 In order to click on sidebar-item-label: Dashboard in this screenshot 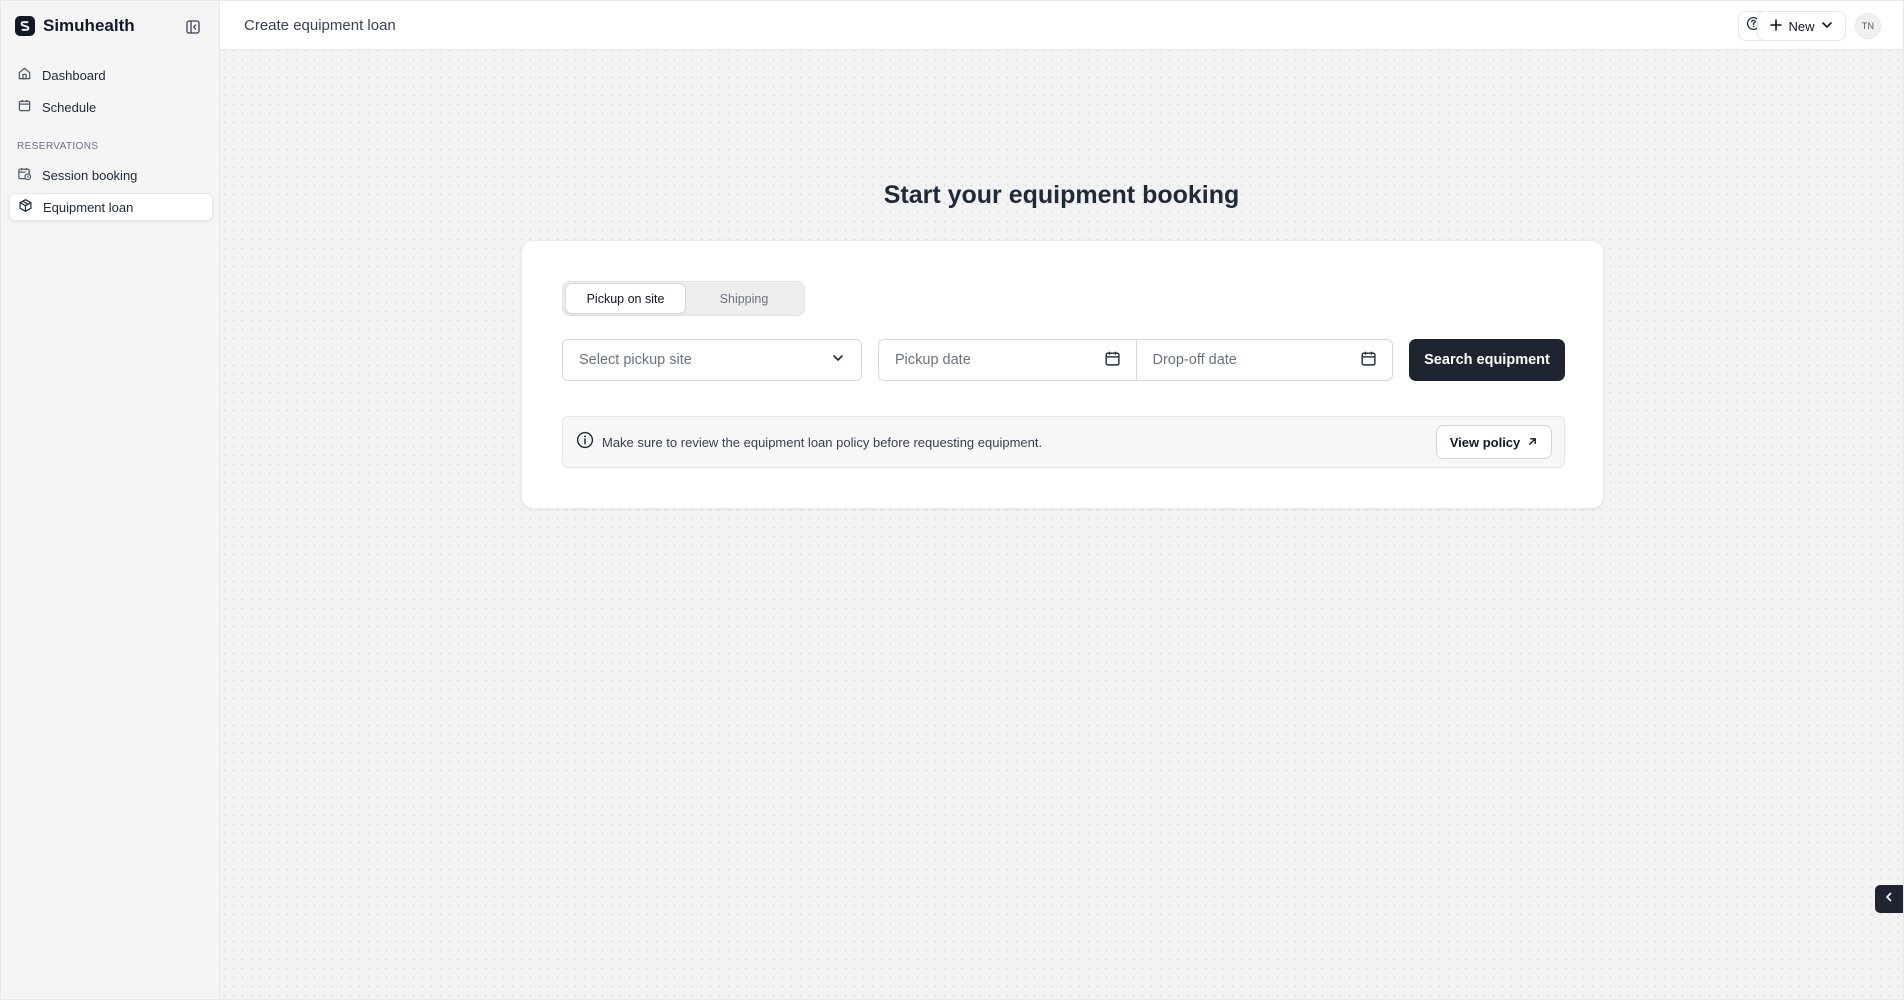, I will do `click(74, 75)`.